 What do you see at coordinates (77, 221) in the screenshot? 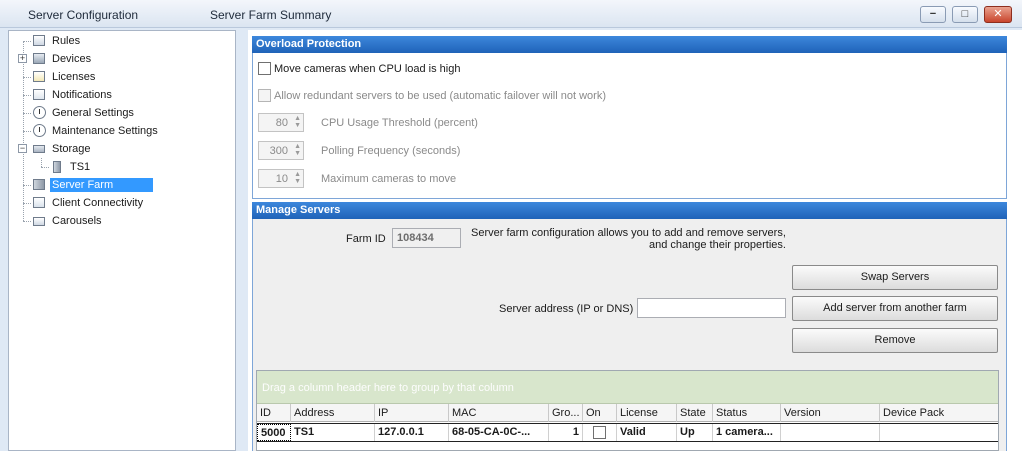
I see `tree-item-label: Carousels` at bounding box center [77, 221].